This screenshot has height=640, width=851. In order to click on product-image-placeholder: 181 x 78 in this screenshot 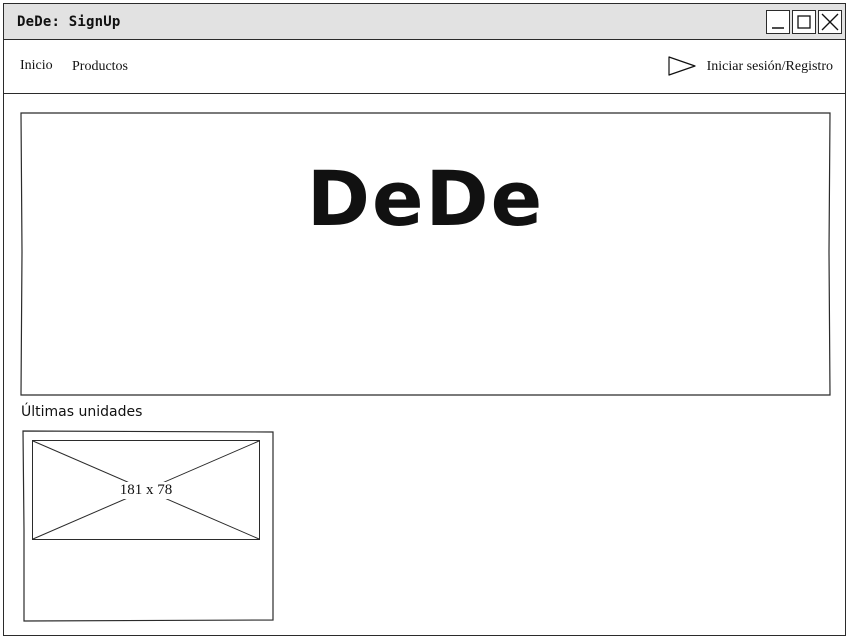, I will do `click(146, 490)`.